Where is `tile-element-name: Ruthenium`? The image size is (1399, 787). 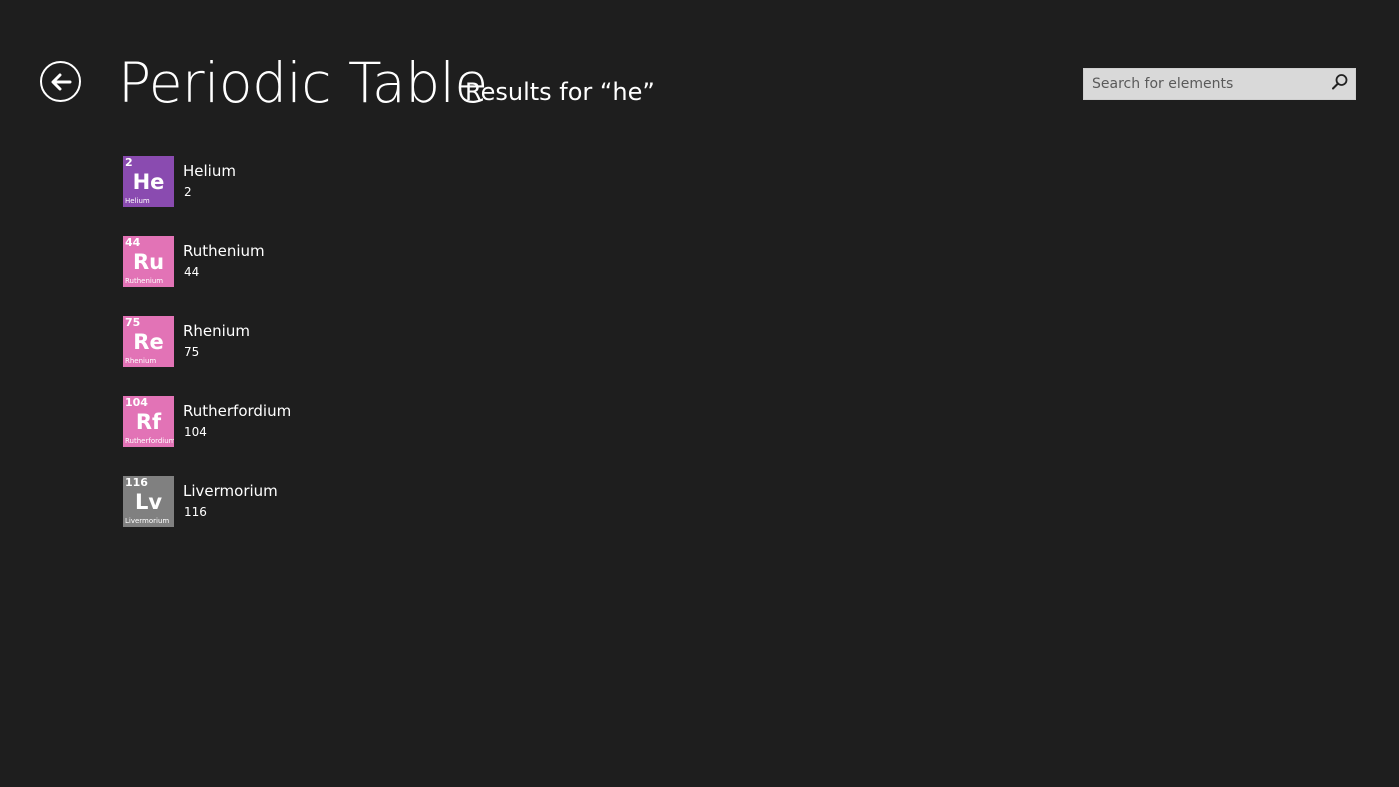 tile-element-name: Ruthenium is located at coordinates (144, 281).